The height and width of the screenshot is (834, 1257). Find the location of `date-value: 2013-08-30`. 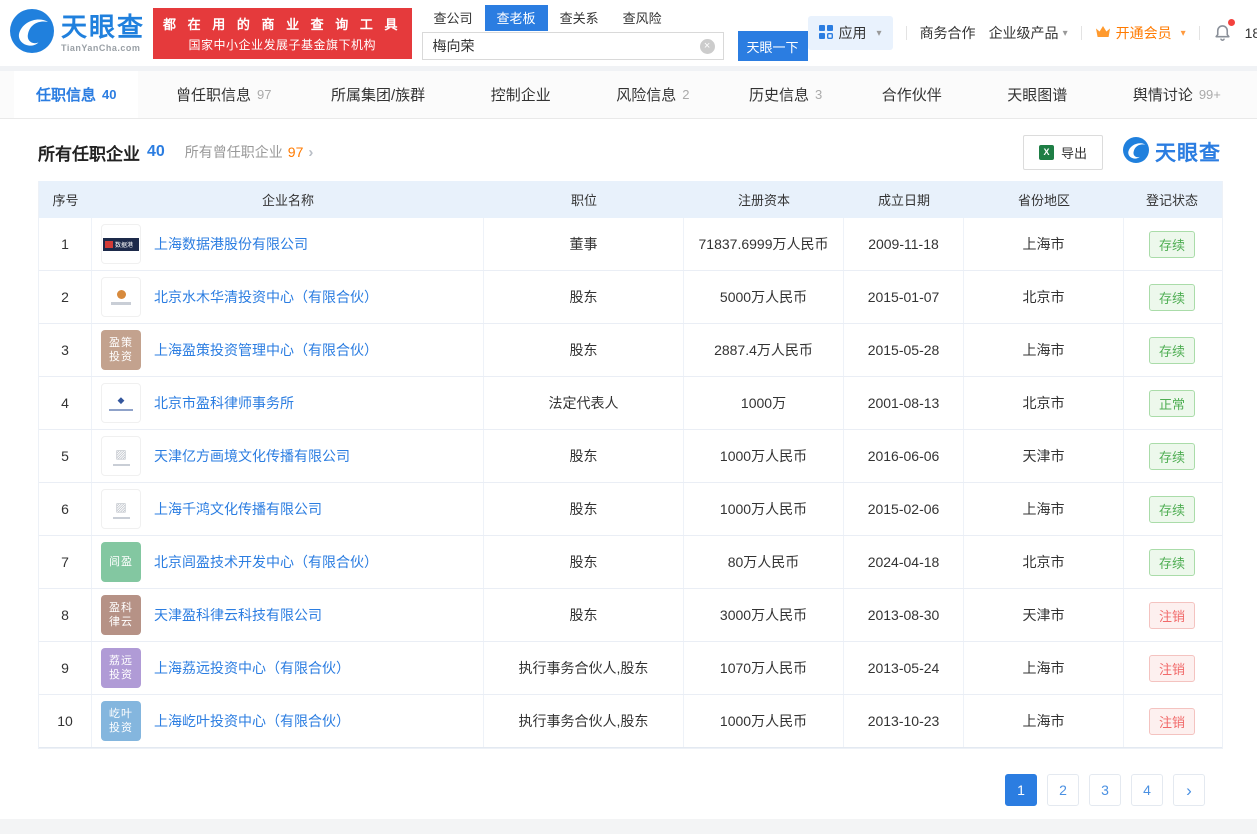

date-value: 2013-08-30 is located at coordinates (903, 615).